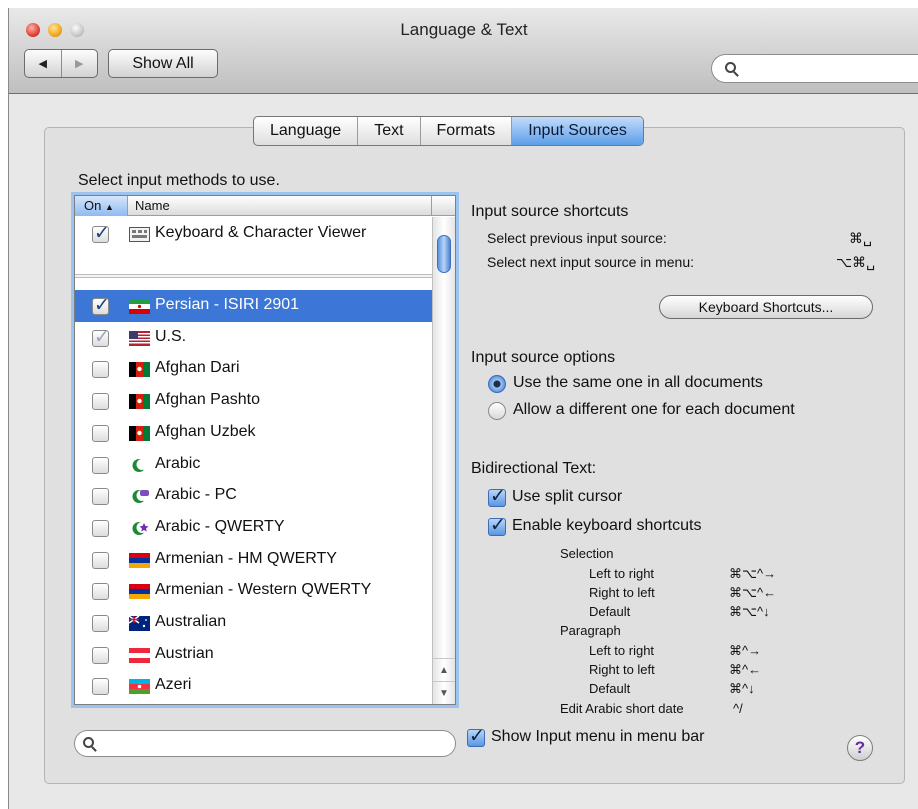  I want to click on arabic-date-keys: ^/, so click(738, 708).